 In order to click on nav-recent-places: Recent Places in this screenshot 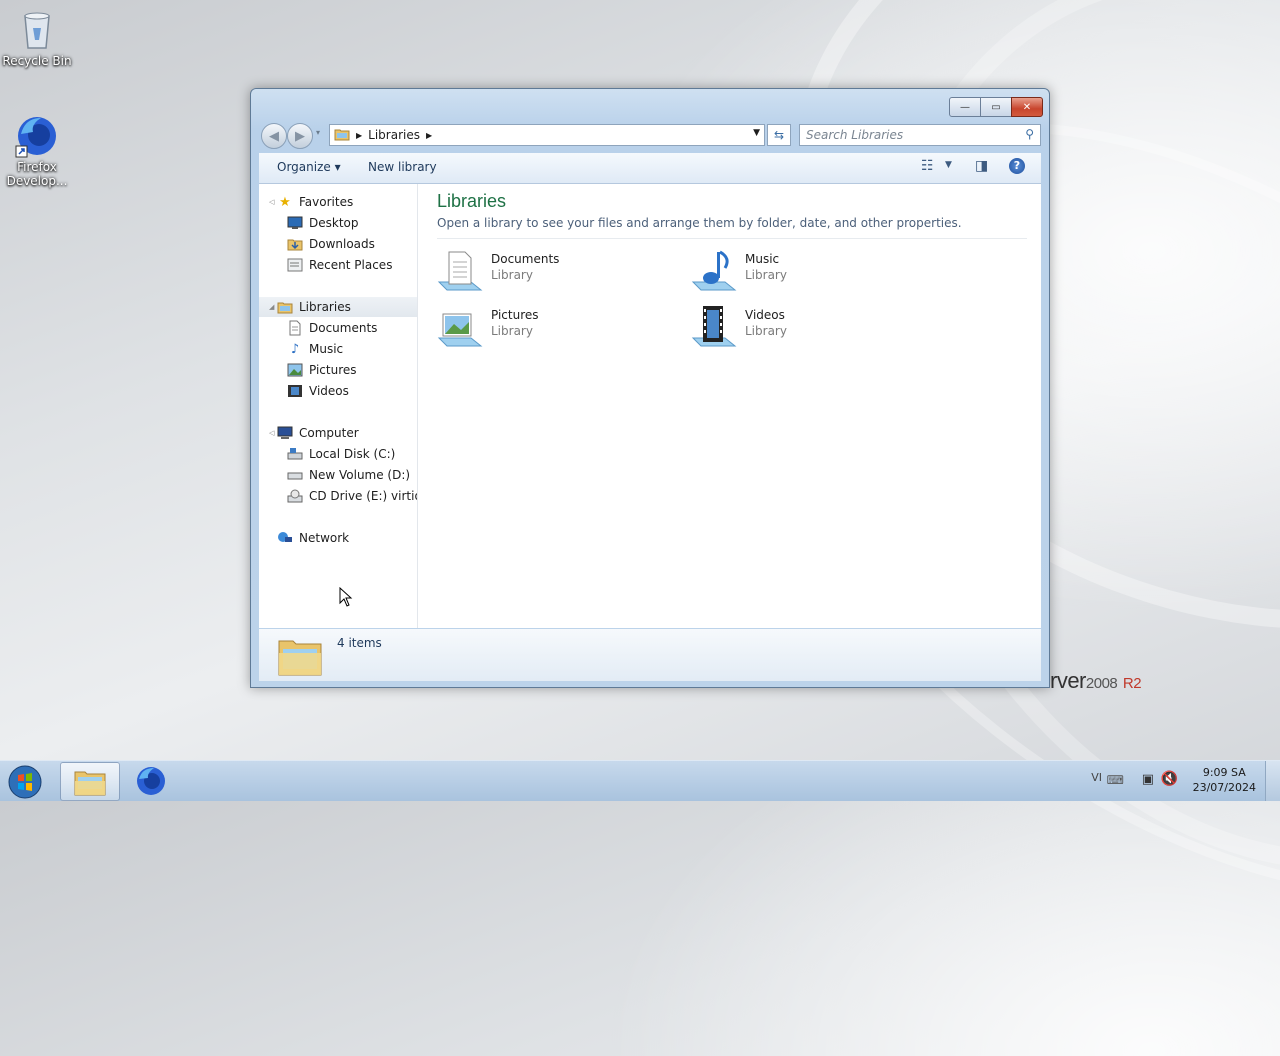, I will do `click(339, 265)`.